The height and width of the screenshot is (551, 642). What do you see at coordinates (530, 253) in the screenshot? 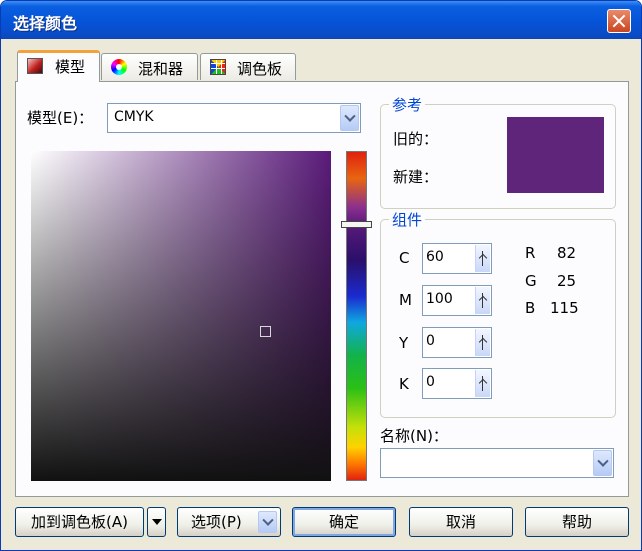
I see `red-label: R` at bounding box center [530, 253].